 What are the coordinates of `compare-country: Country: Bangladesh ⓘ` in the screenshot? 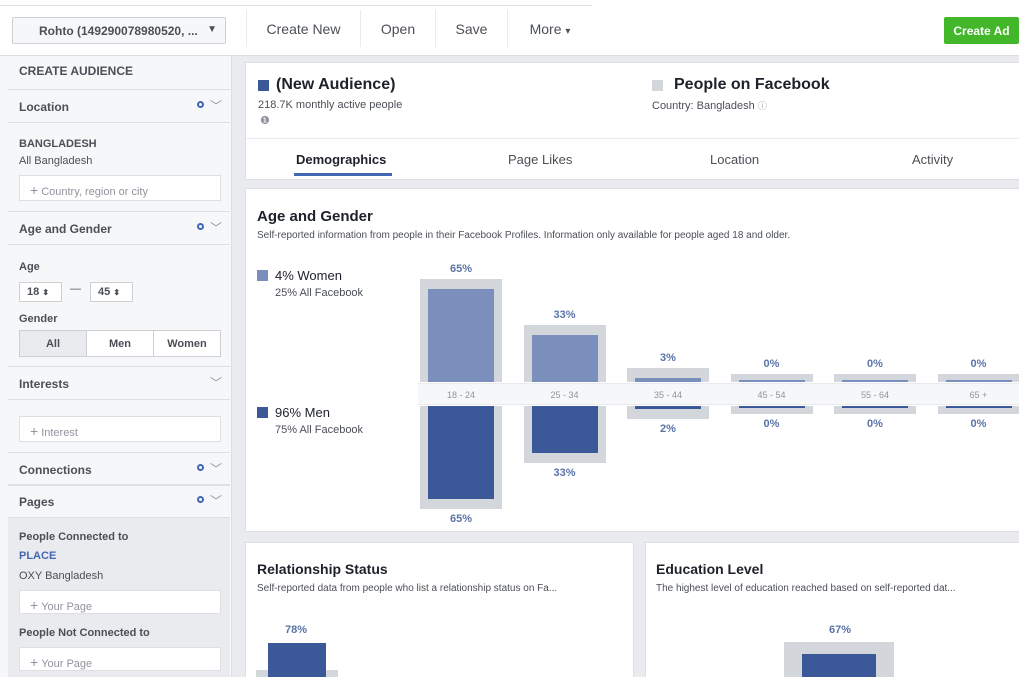 It's located at (709, 106).